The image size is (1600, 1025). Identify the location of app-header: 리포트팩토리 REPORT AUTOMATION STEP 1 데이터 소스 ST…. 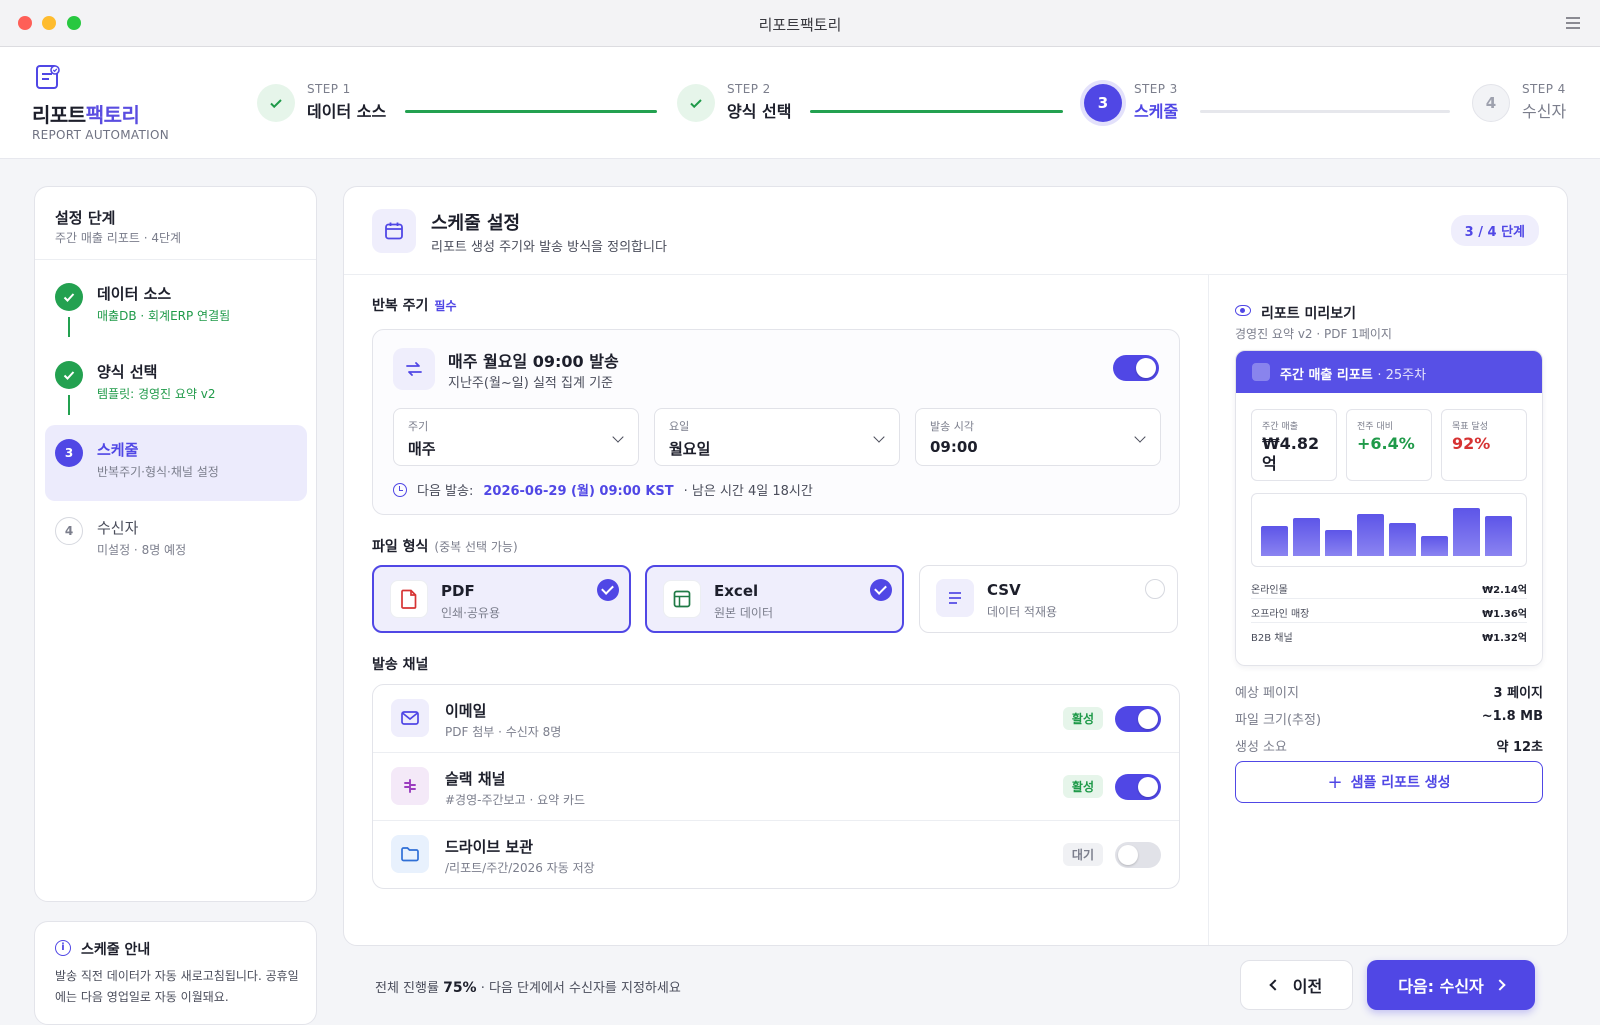
(800, 103).